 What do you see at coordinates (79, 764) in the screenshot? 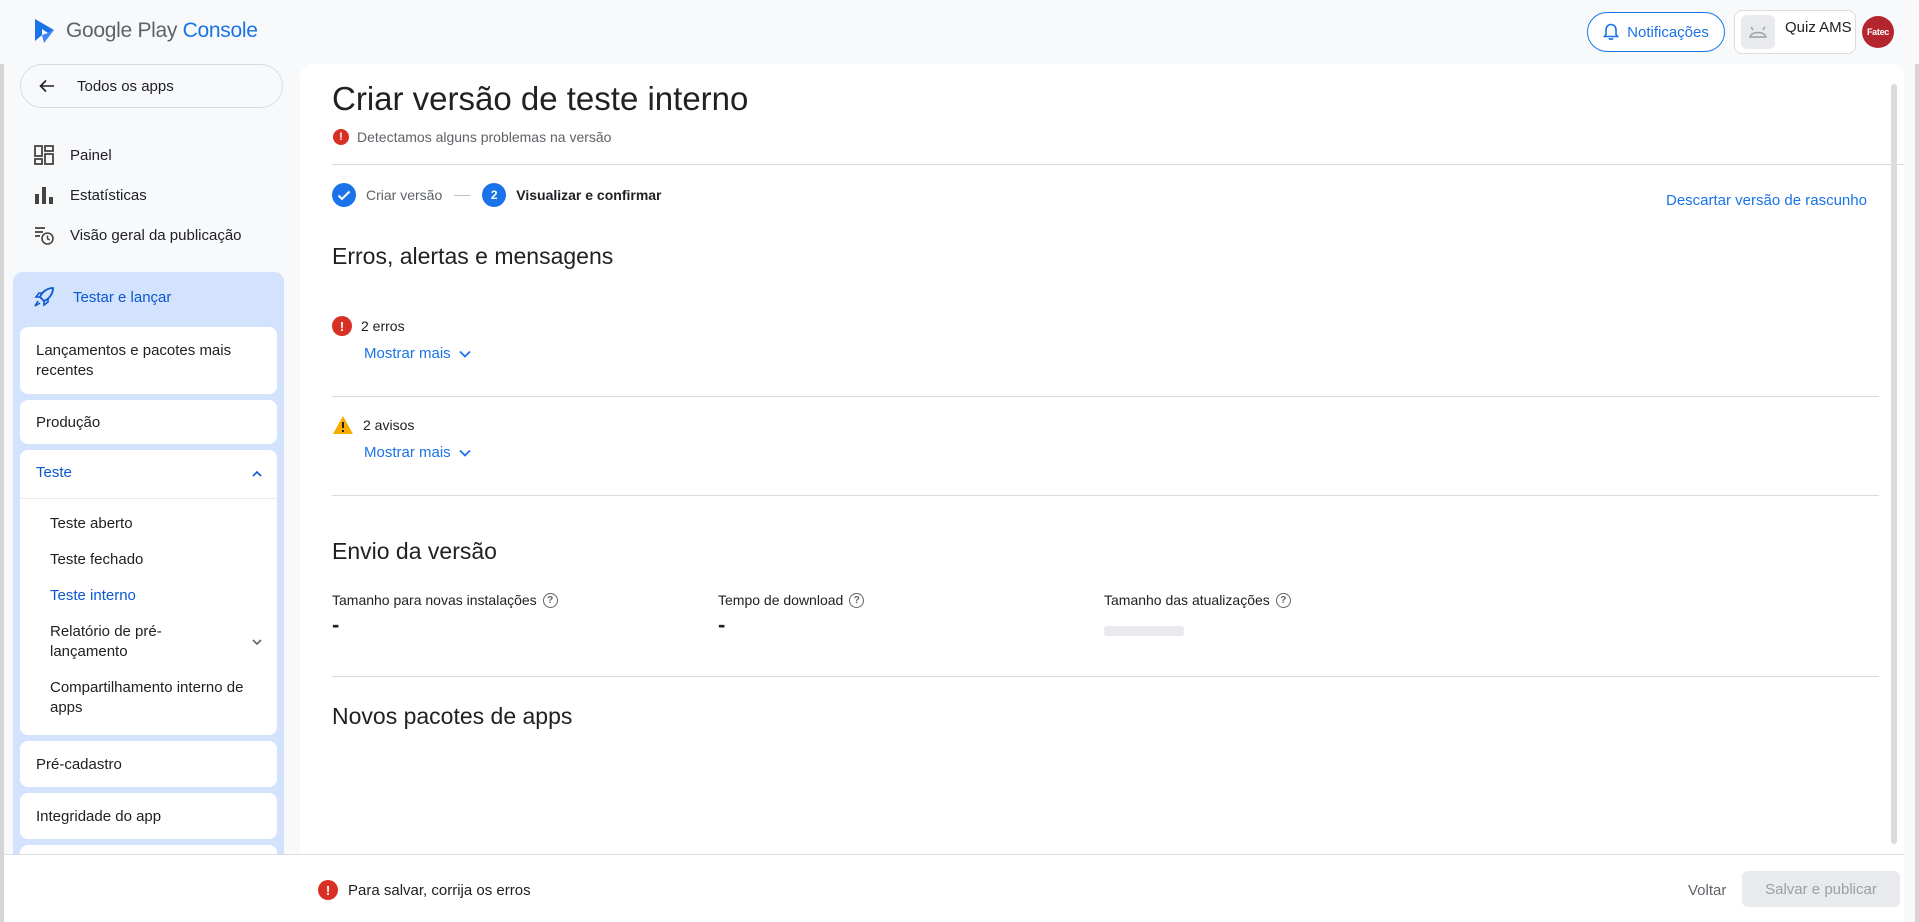
I see `sidebar-item-label: Pré-cadastro` at bounding box center [79, 764].